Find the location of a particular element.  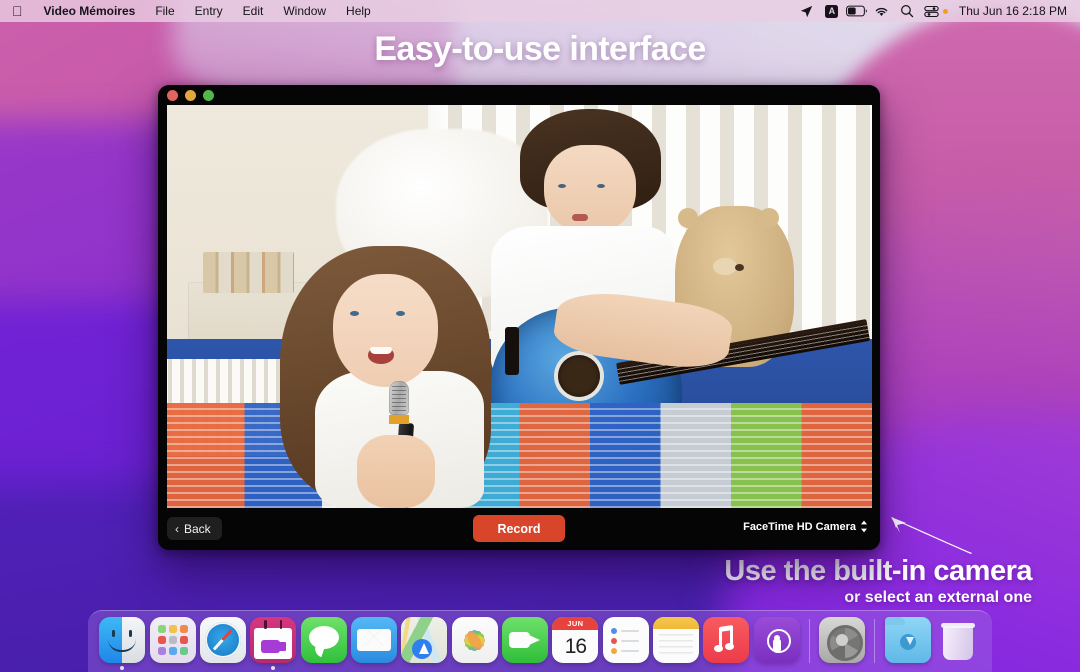

downloads-folder-icon is located at coordinates (907, 640).